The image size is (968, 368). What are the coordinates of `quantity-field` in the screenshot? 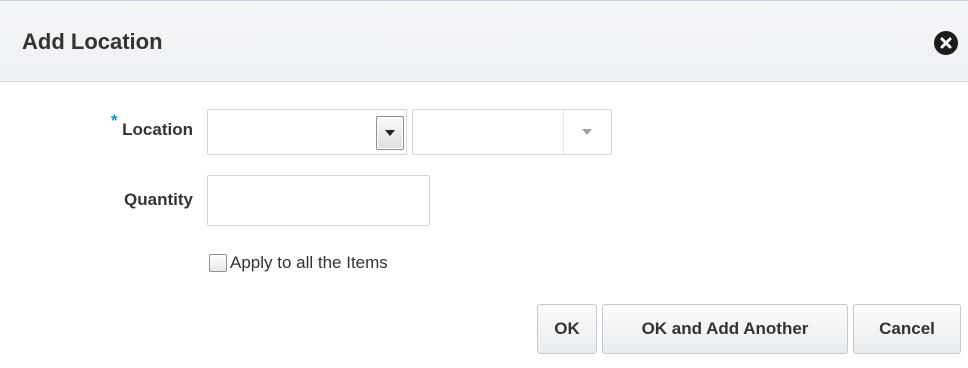 It's located at (318, 200).